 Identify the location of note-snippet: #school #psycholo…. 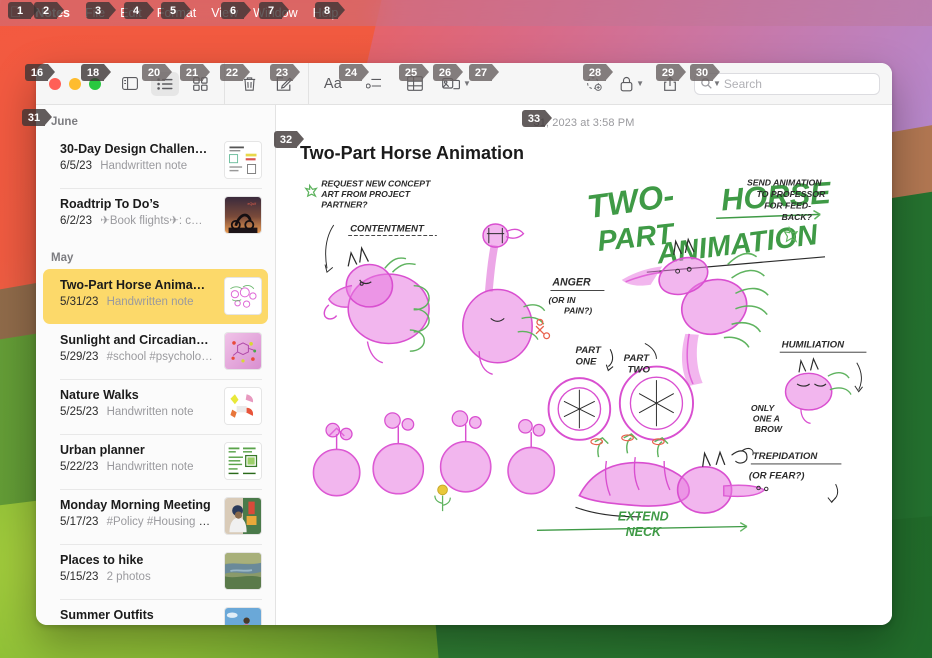
(159, 357).